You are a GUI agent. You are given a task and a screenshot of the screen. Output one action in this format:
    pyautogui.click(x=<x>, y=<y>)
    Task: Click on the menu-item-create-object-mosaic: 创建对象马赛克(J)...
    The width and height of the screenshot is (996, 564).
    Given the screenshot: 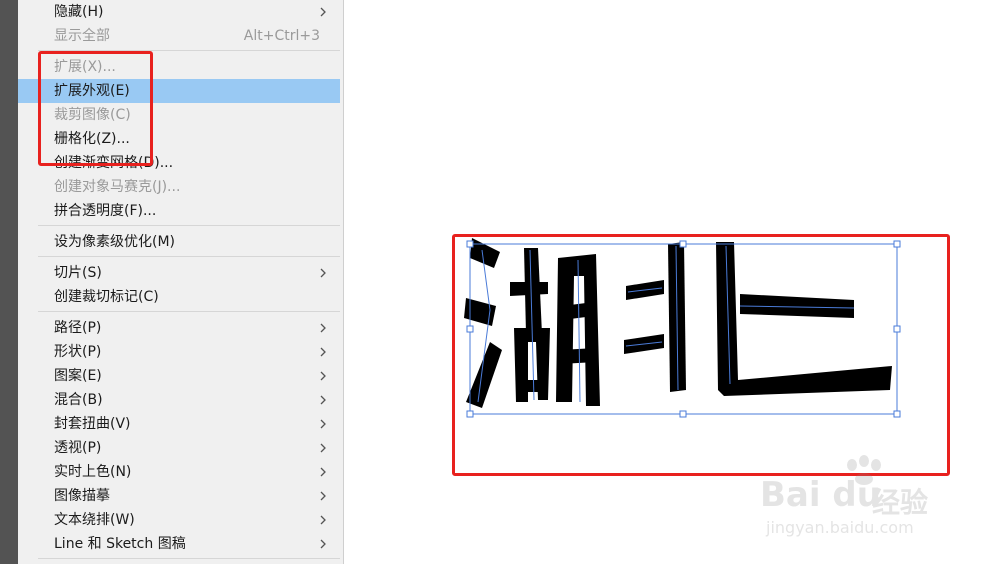 What is the action you would take?
    pyautogui.click(x=179, y=187)
    